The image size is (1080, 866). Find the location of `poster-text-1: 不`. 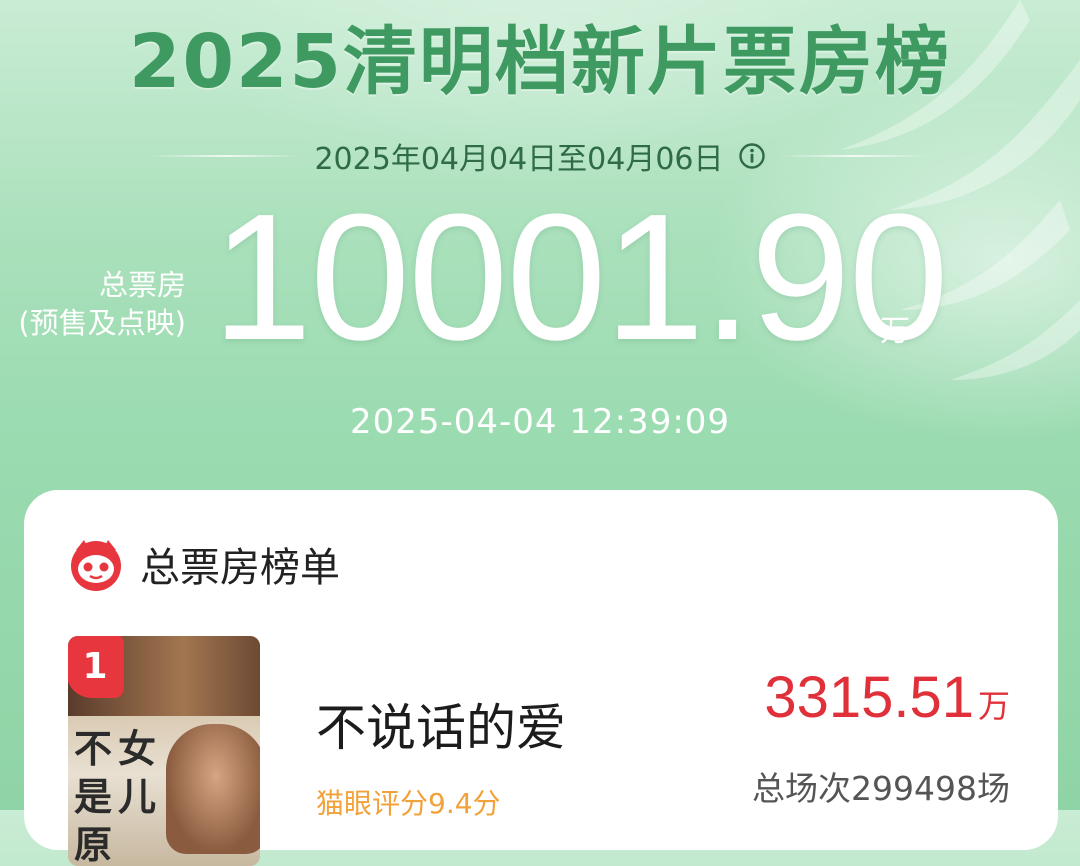

poster-text-1: 不 is located at coordinates (93, 748).